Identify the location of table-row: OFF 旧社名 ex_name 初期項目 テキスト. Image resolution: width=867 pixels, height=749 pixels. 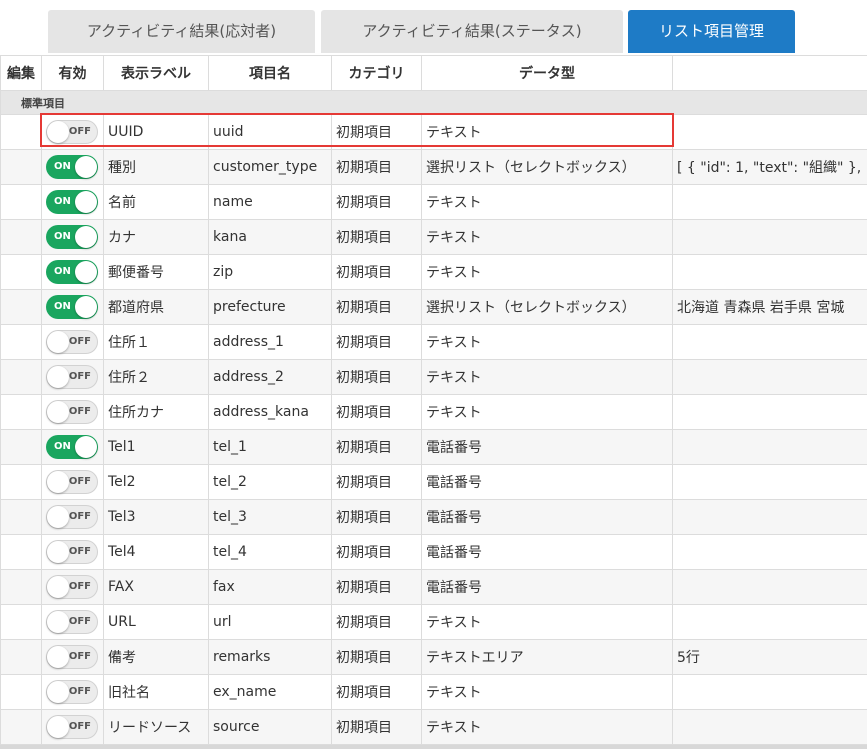
(433, 692).